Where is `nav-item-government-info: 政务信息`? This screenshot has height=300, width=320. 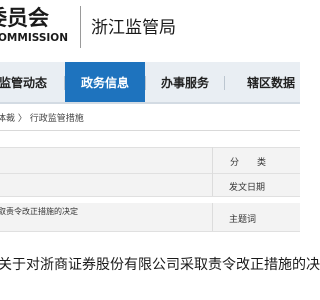 nav-item-government-info: 政务信息 is located at coordinates (105, 82).